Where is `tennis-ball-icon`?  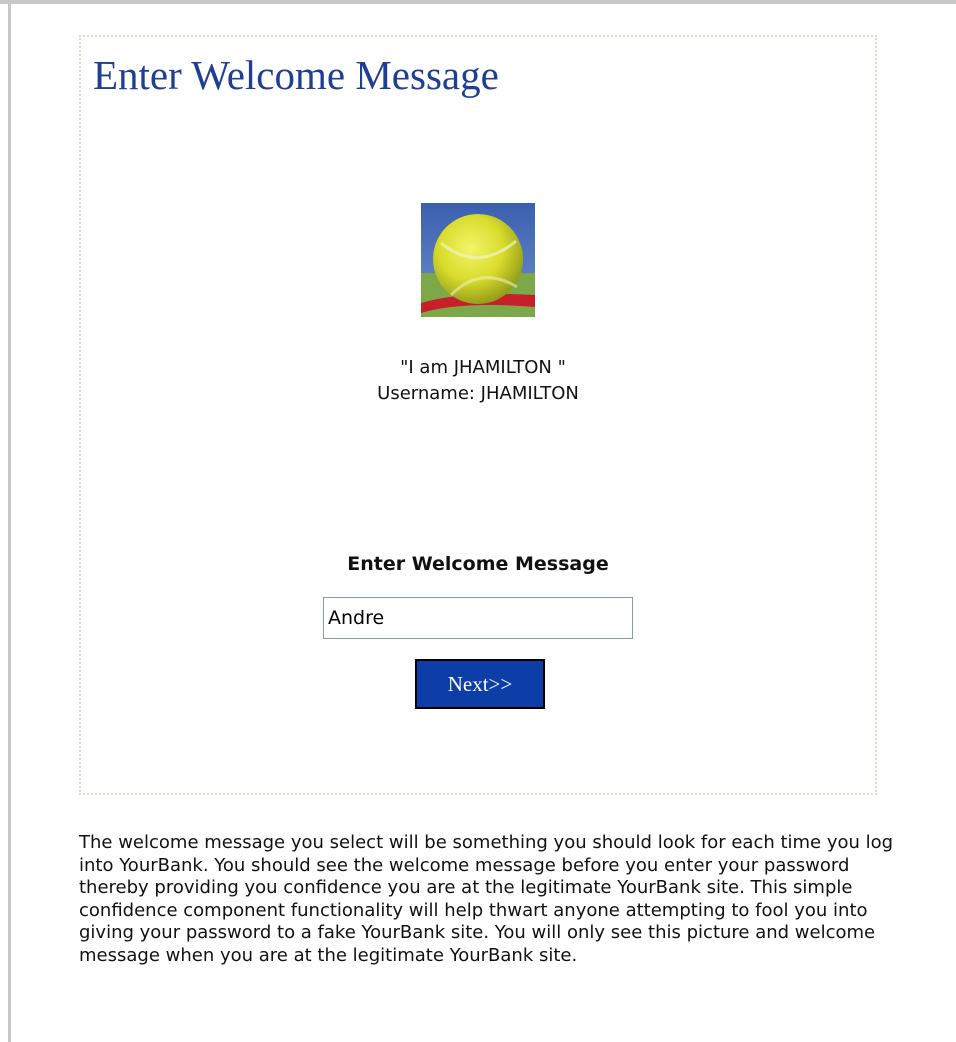
tennis-ball-icon is located at coordinates (478, 260).